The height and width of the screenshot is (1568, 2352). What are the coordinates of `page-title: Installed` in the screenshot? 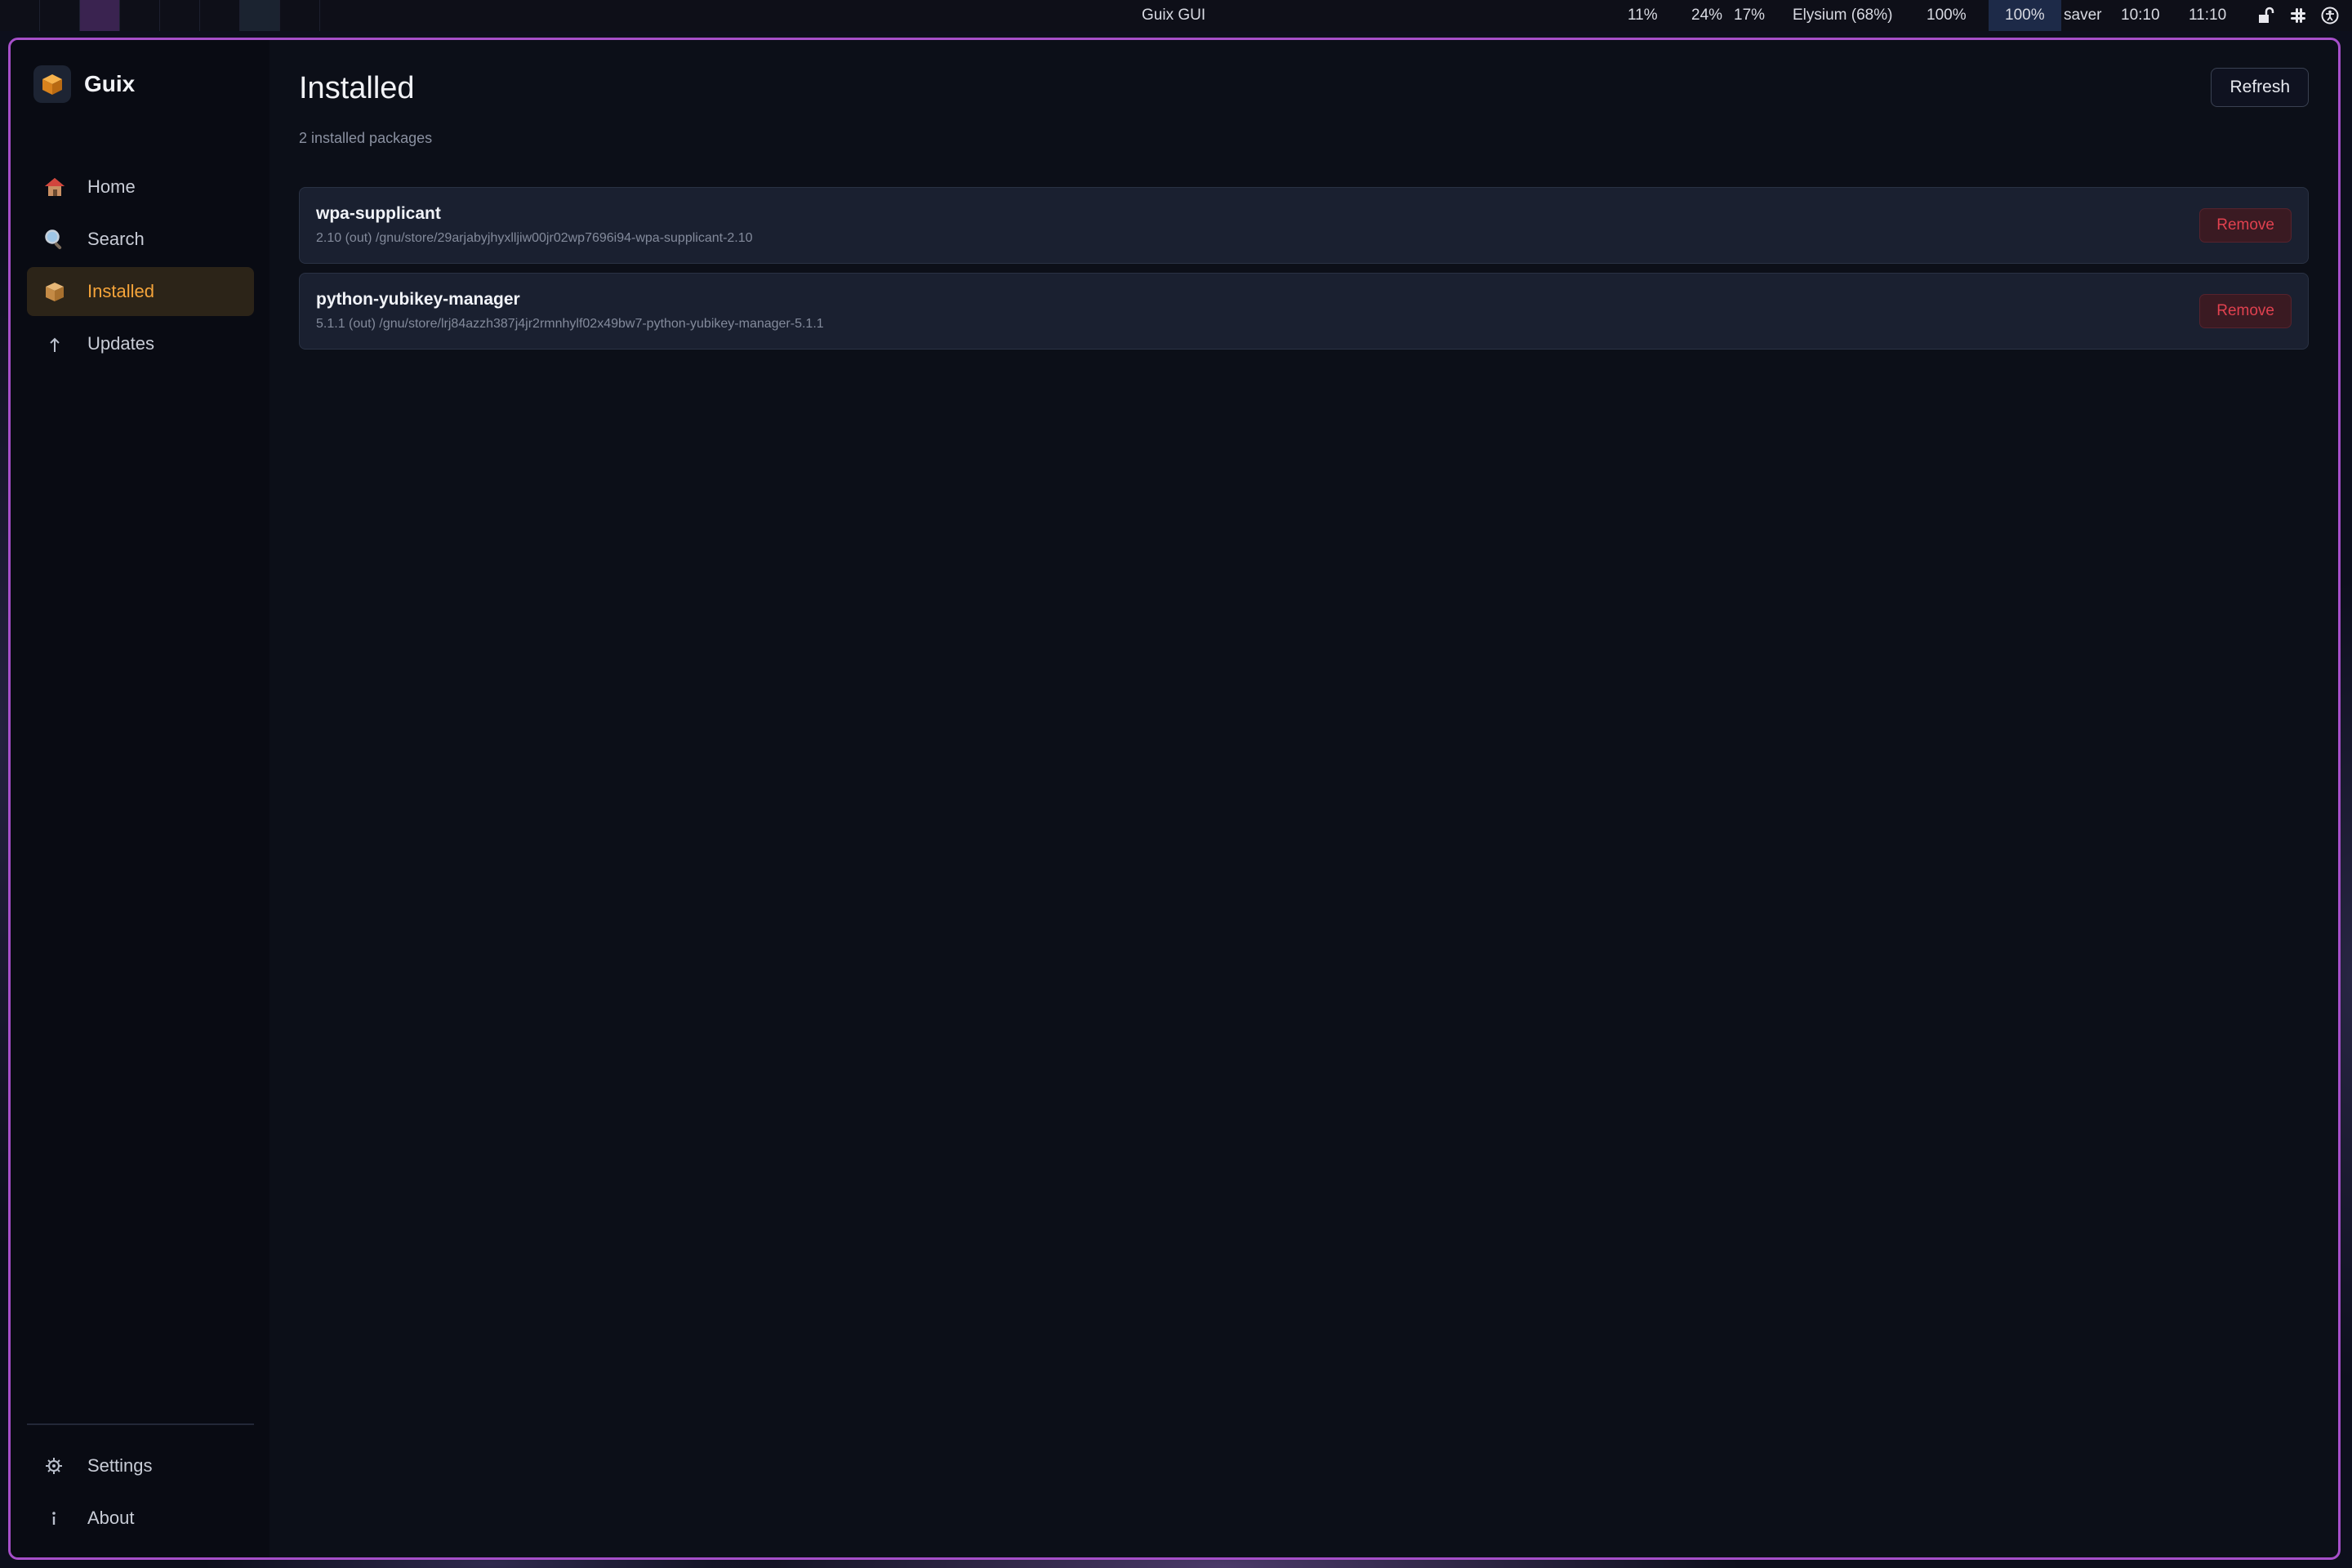 It's located at (357, 88).